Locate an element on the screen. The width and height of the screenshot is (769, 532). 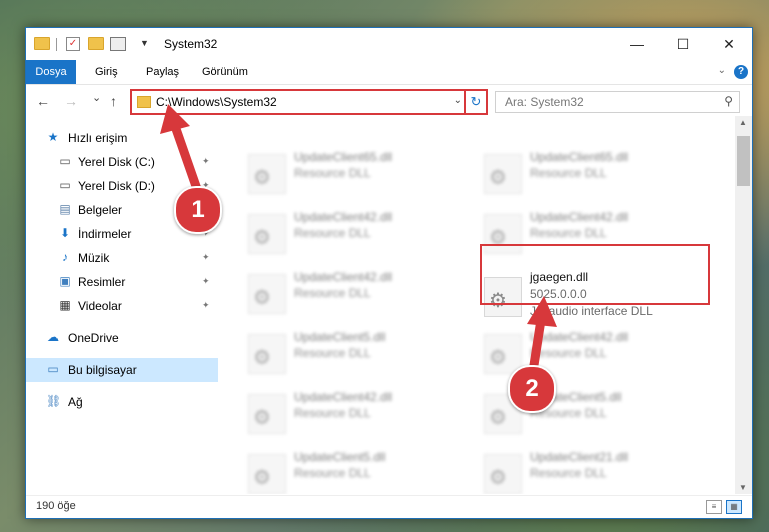
list-item: UpdateClient21.dll Resource DLL is located at coordinates (594, 471).